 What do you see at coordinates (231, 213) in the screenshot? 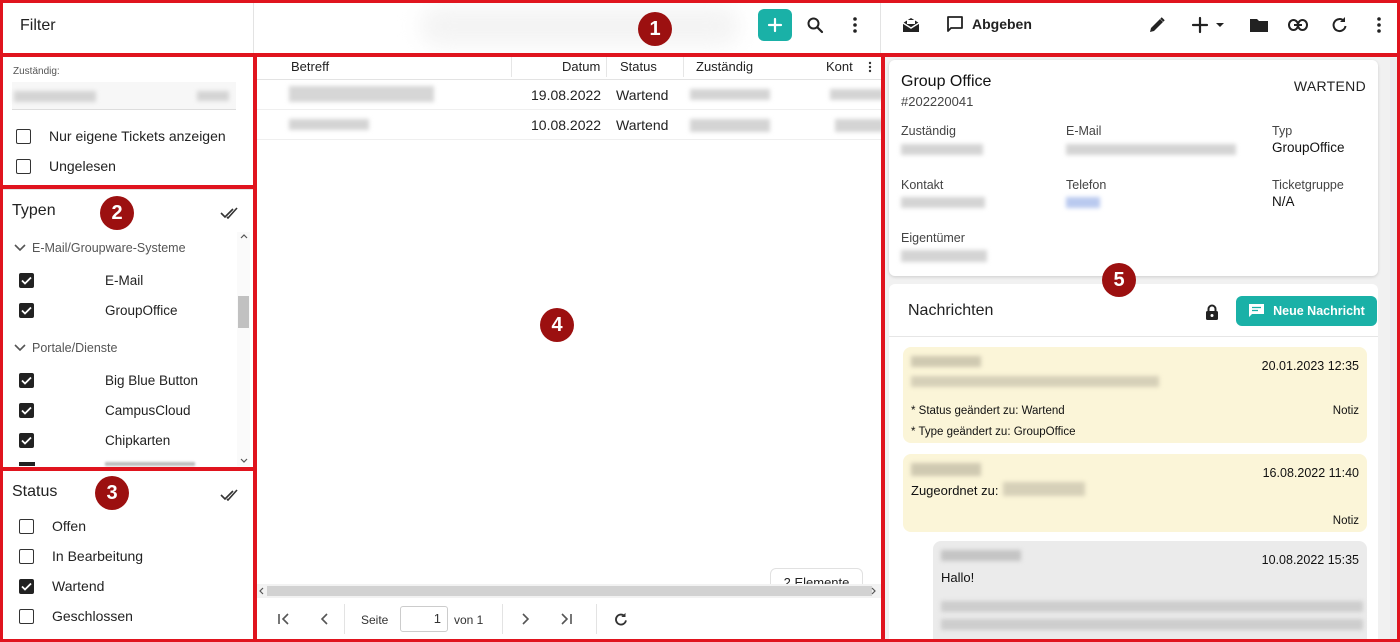
I see `select-all-typen-button` at bounding box center [231, 213].